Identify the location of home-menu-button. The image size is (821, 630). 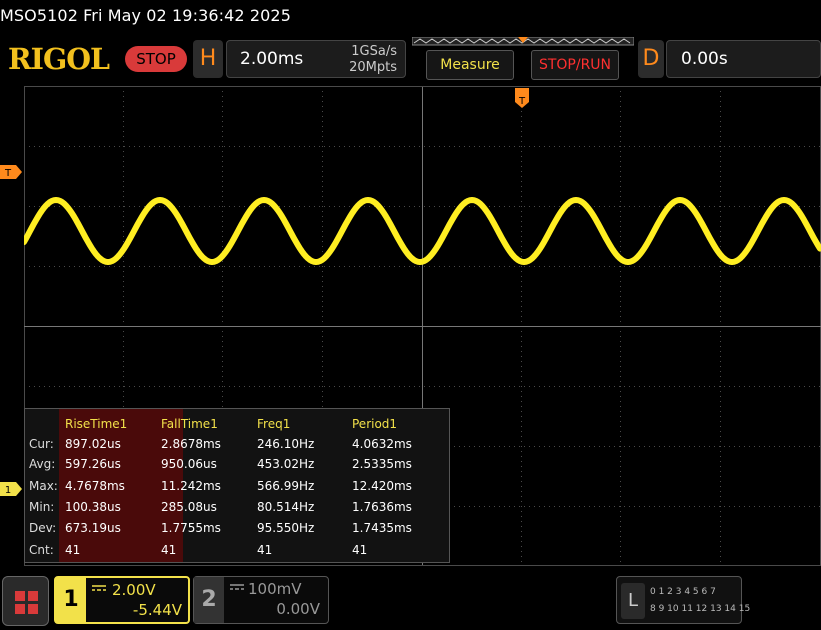
(25, 601).